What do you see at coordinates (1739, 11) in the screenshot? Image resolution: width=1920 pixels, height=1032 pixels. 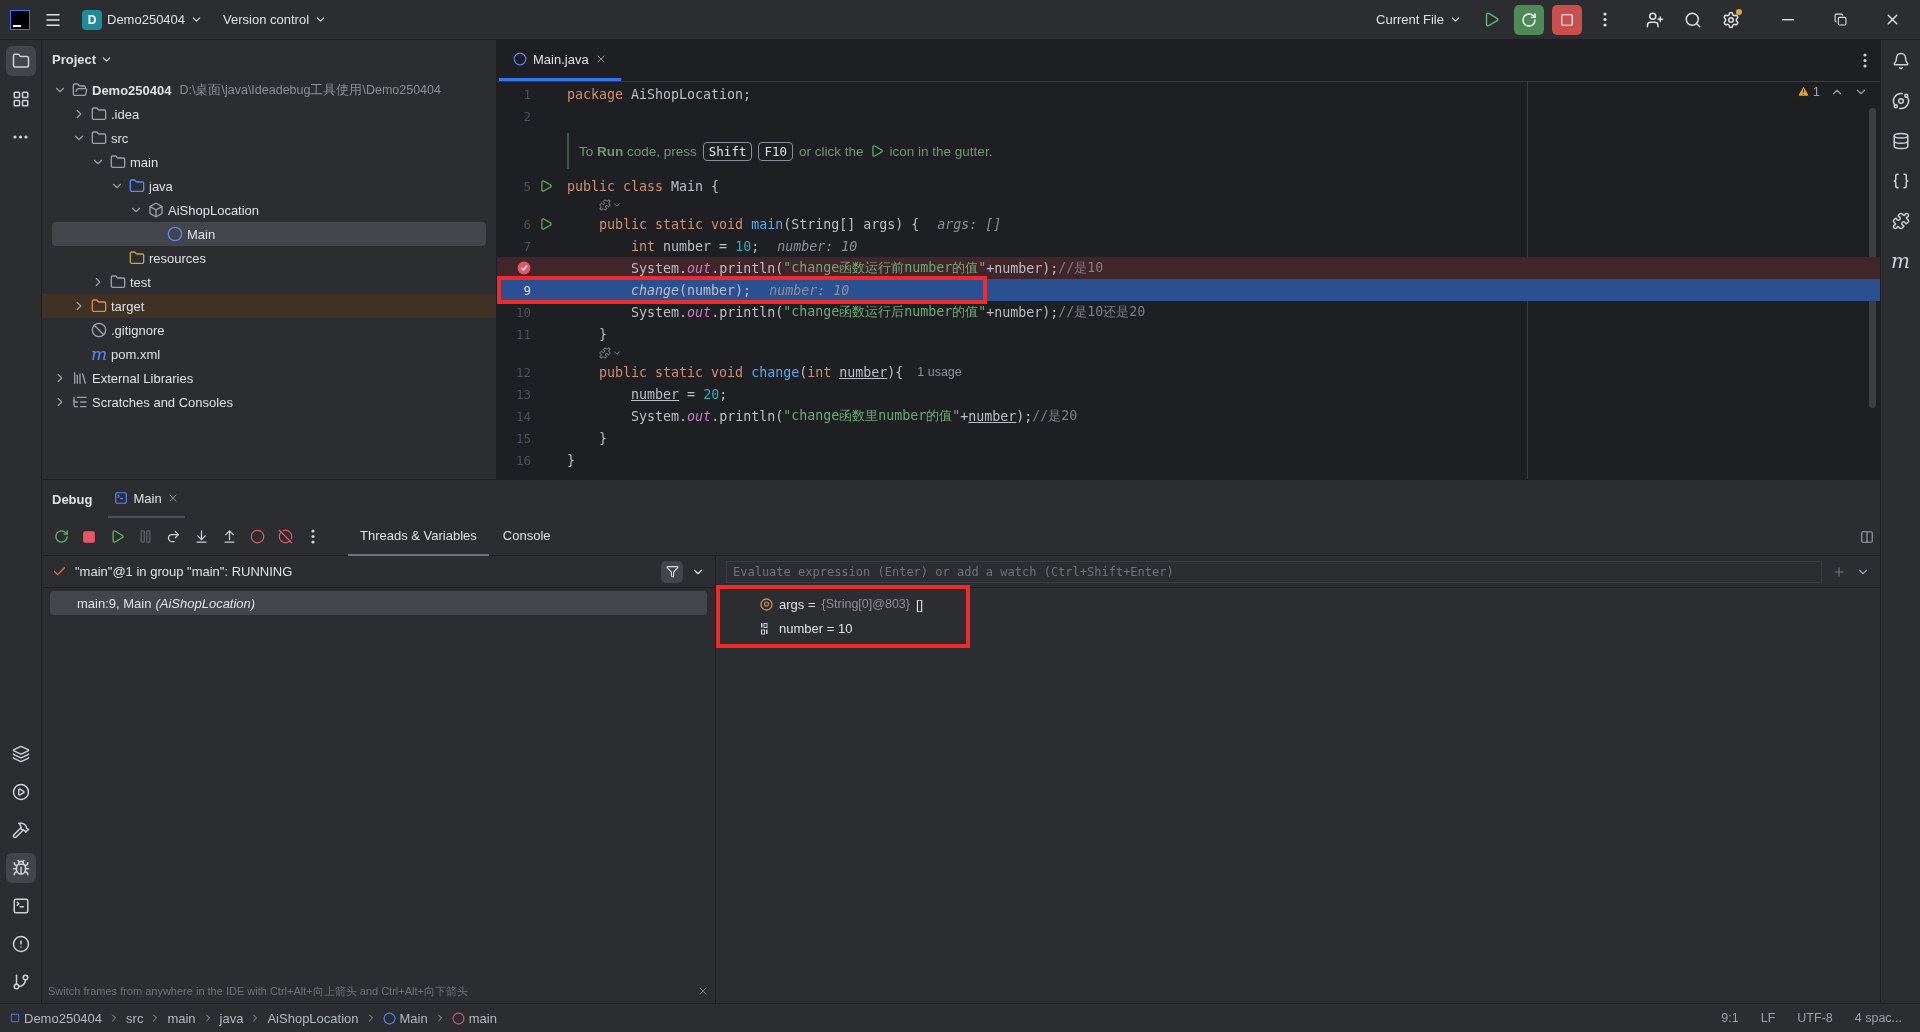 I see `notification-dot` at bounding box center [1739, 11].